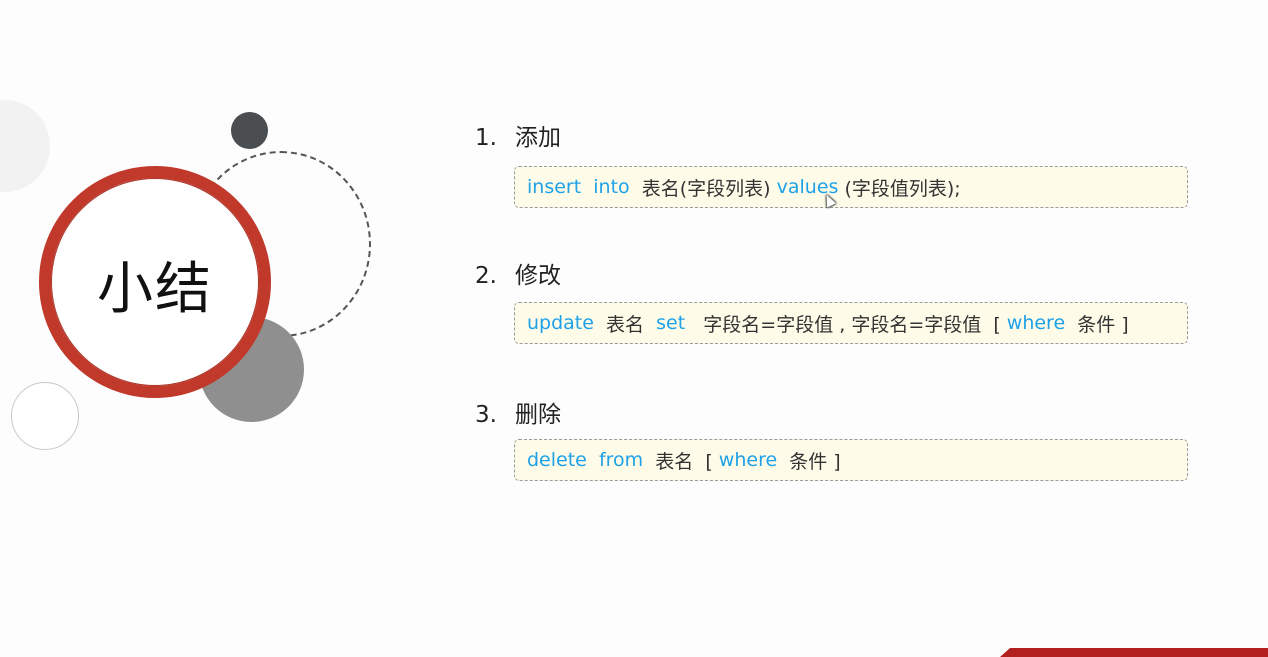 This screenshot has width=1268, height=657. What do you see at coordinates (671, 323) in the screenshot?
I see `sql-keyword: set` at bounding box center [671, 323].